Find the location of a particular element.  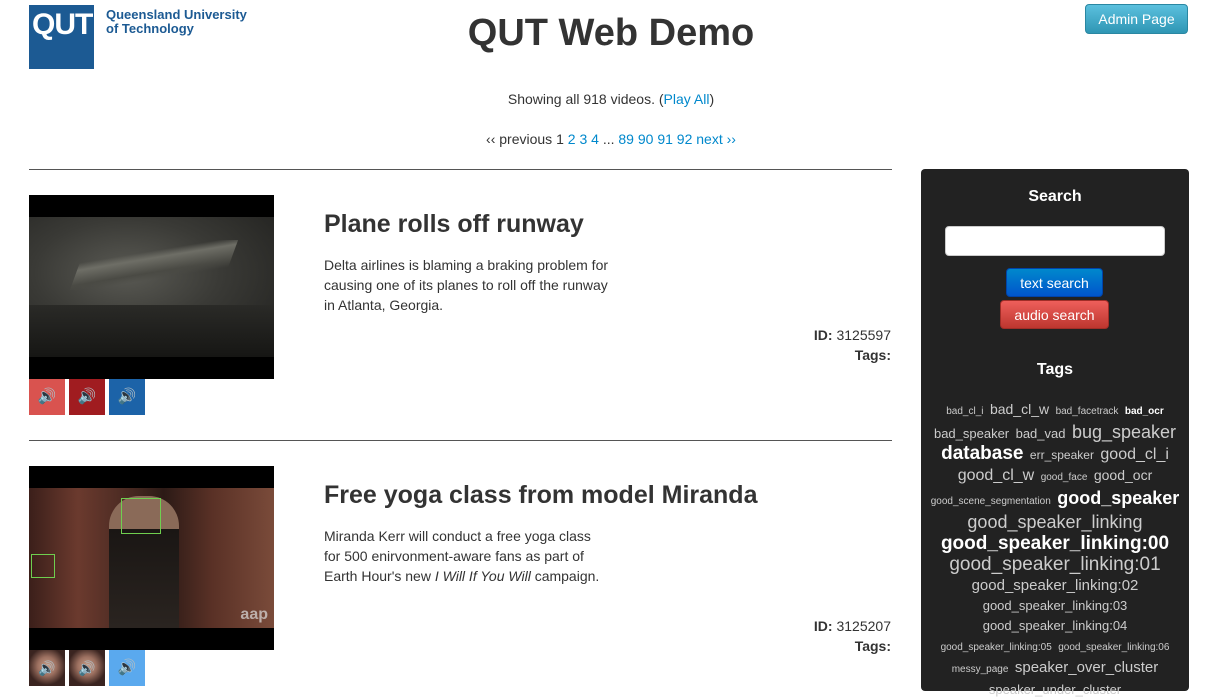

previous-link: ‹‹ previous is located at coordinates (519, 139).